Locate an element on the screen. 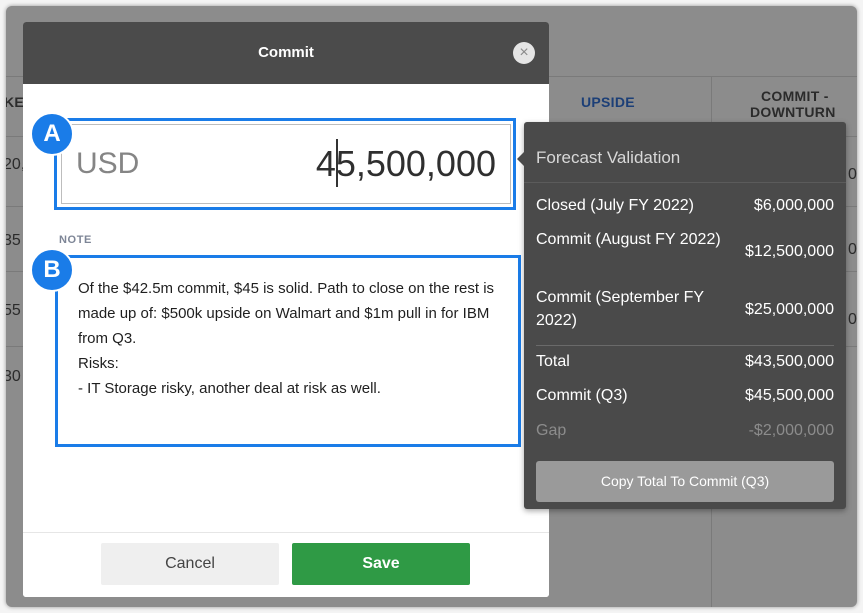 This screenshot has width=863, height=613. panel-pointer is located at coordinates (520, 159).